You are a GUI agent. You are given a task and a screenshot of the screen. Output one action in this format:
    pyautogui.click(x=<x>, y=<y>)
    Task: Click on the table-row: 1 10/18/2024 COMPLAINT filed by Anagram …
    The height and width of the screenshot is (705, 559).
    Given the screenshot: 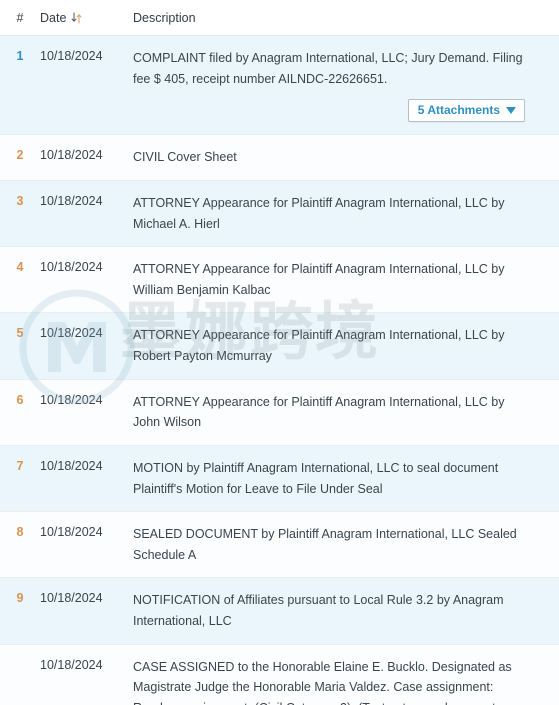 What is the action you would take?
    pyautogui.click(x=279, y=86)
    